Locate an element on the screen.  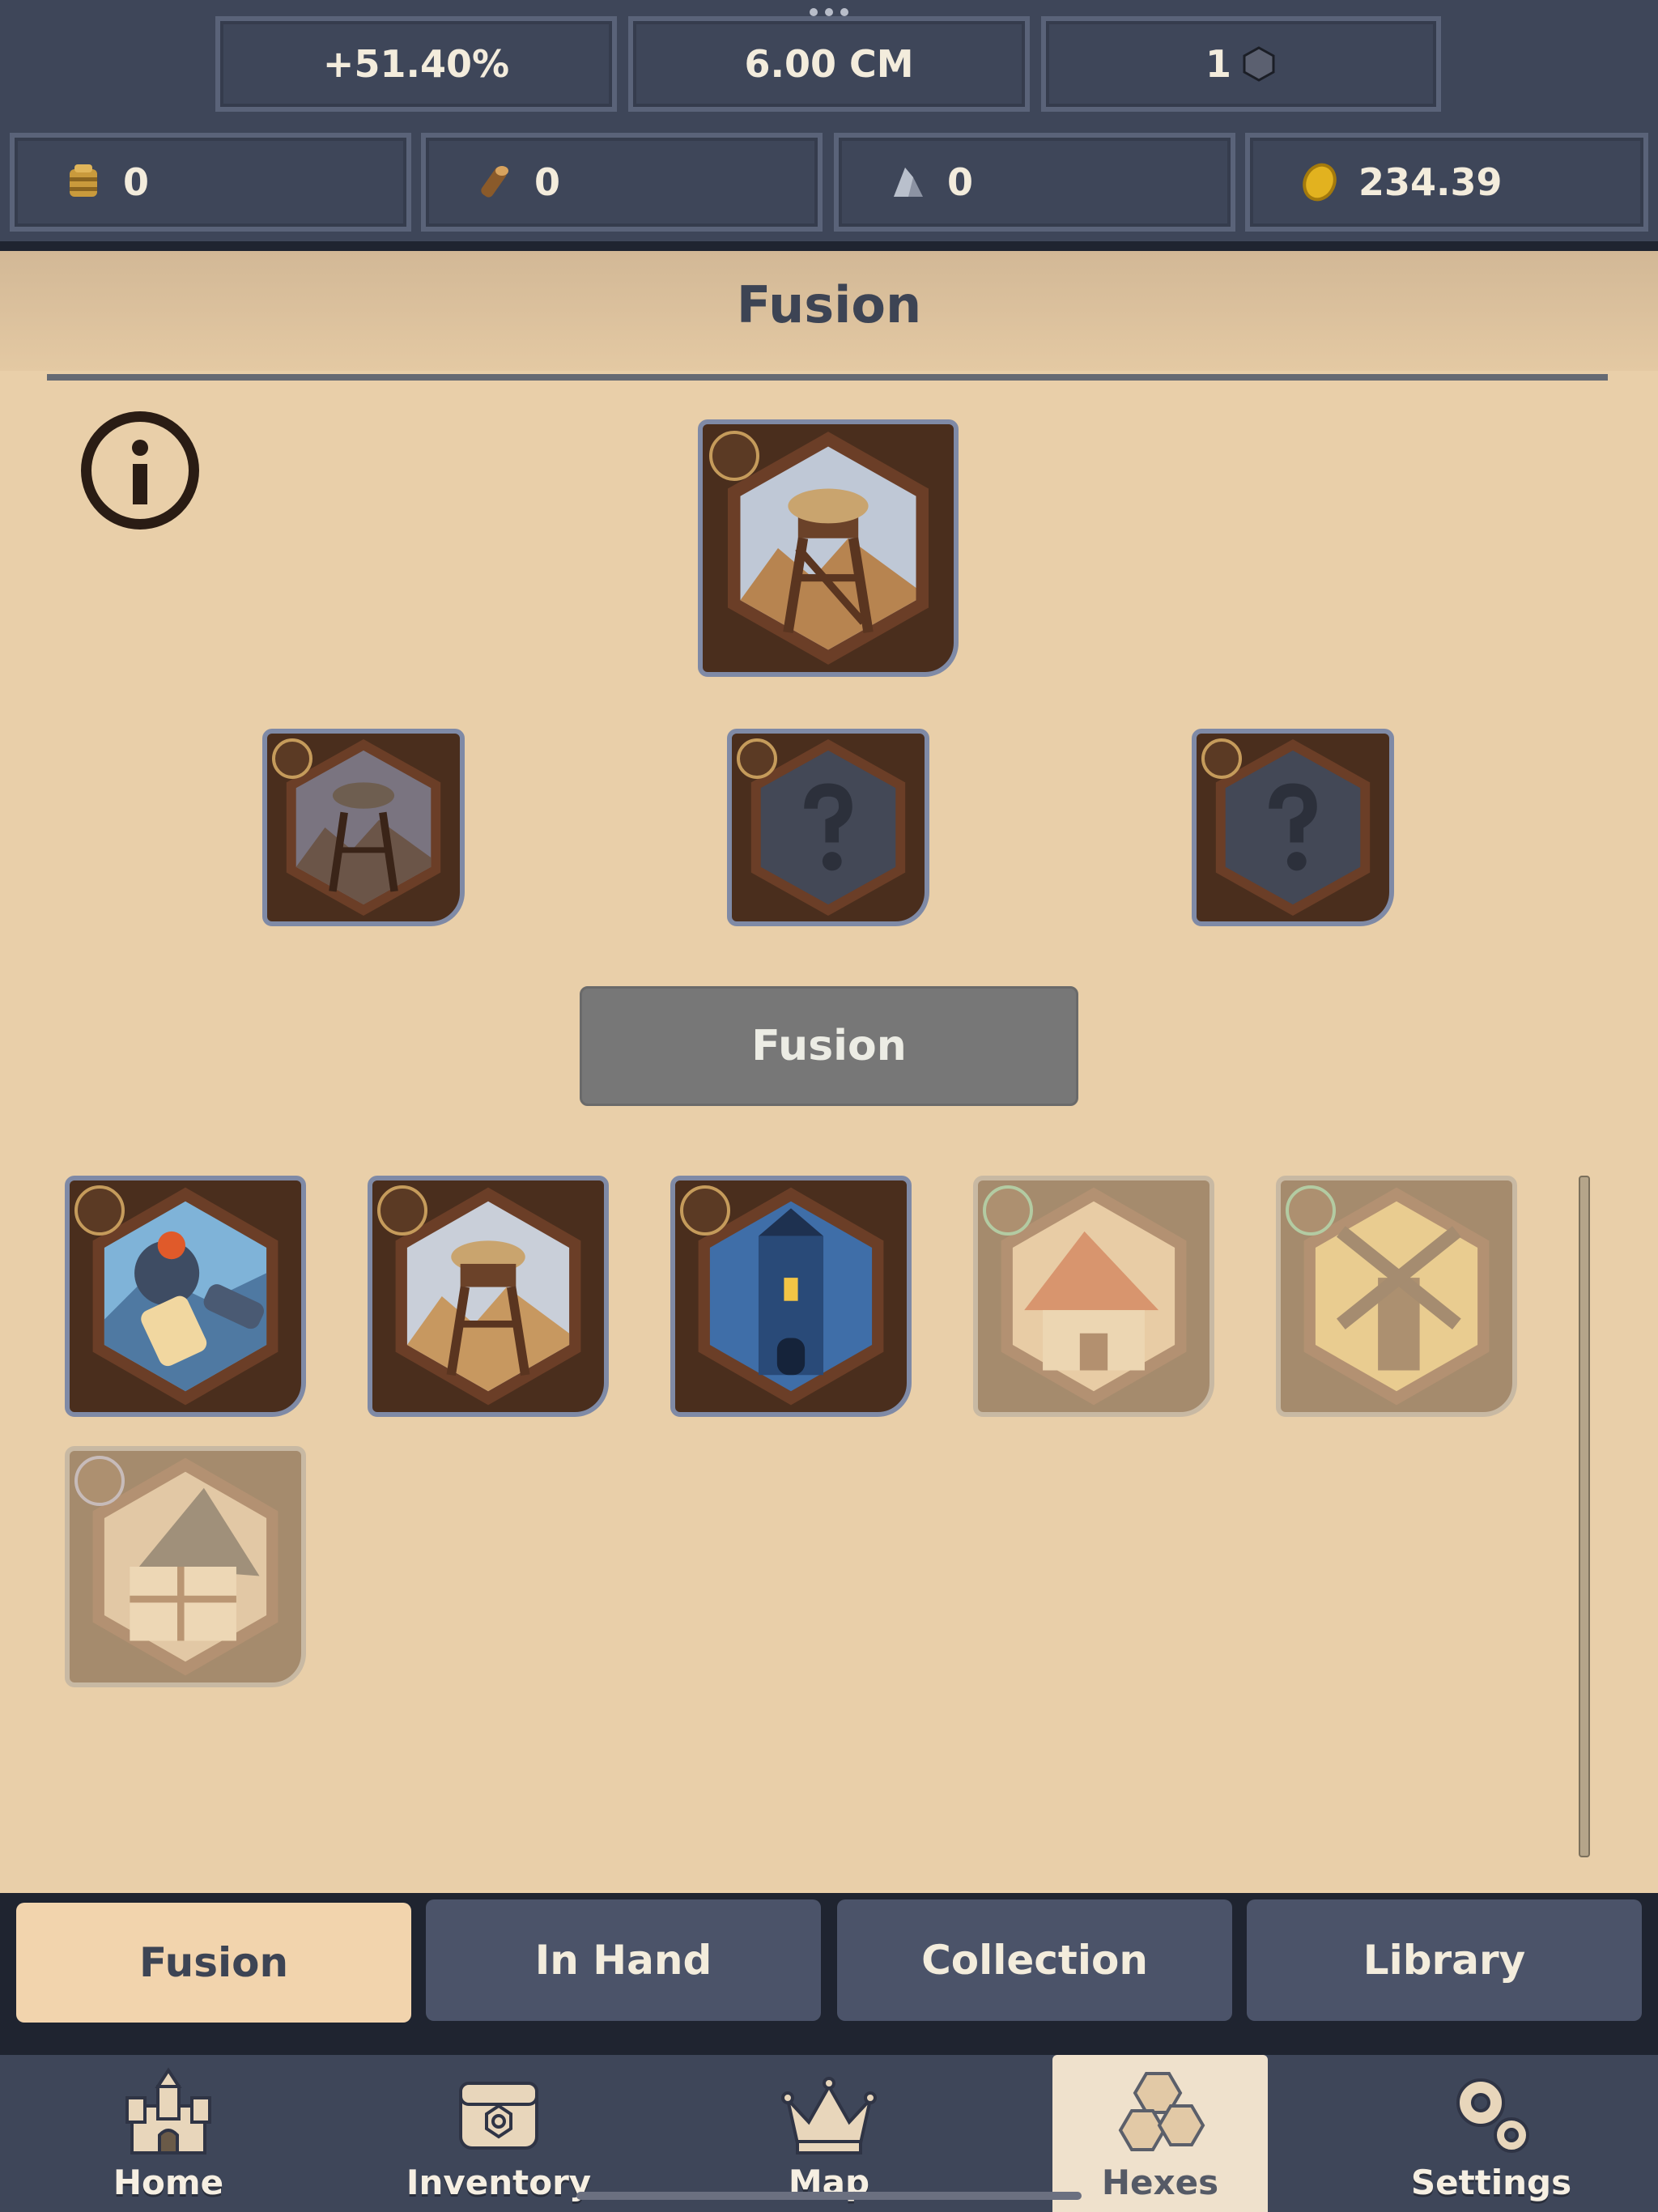
hay-bale-icon is located at coordinates (83, 181).